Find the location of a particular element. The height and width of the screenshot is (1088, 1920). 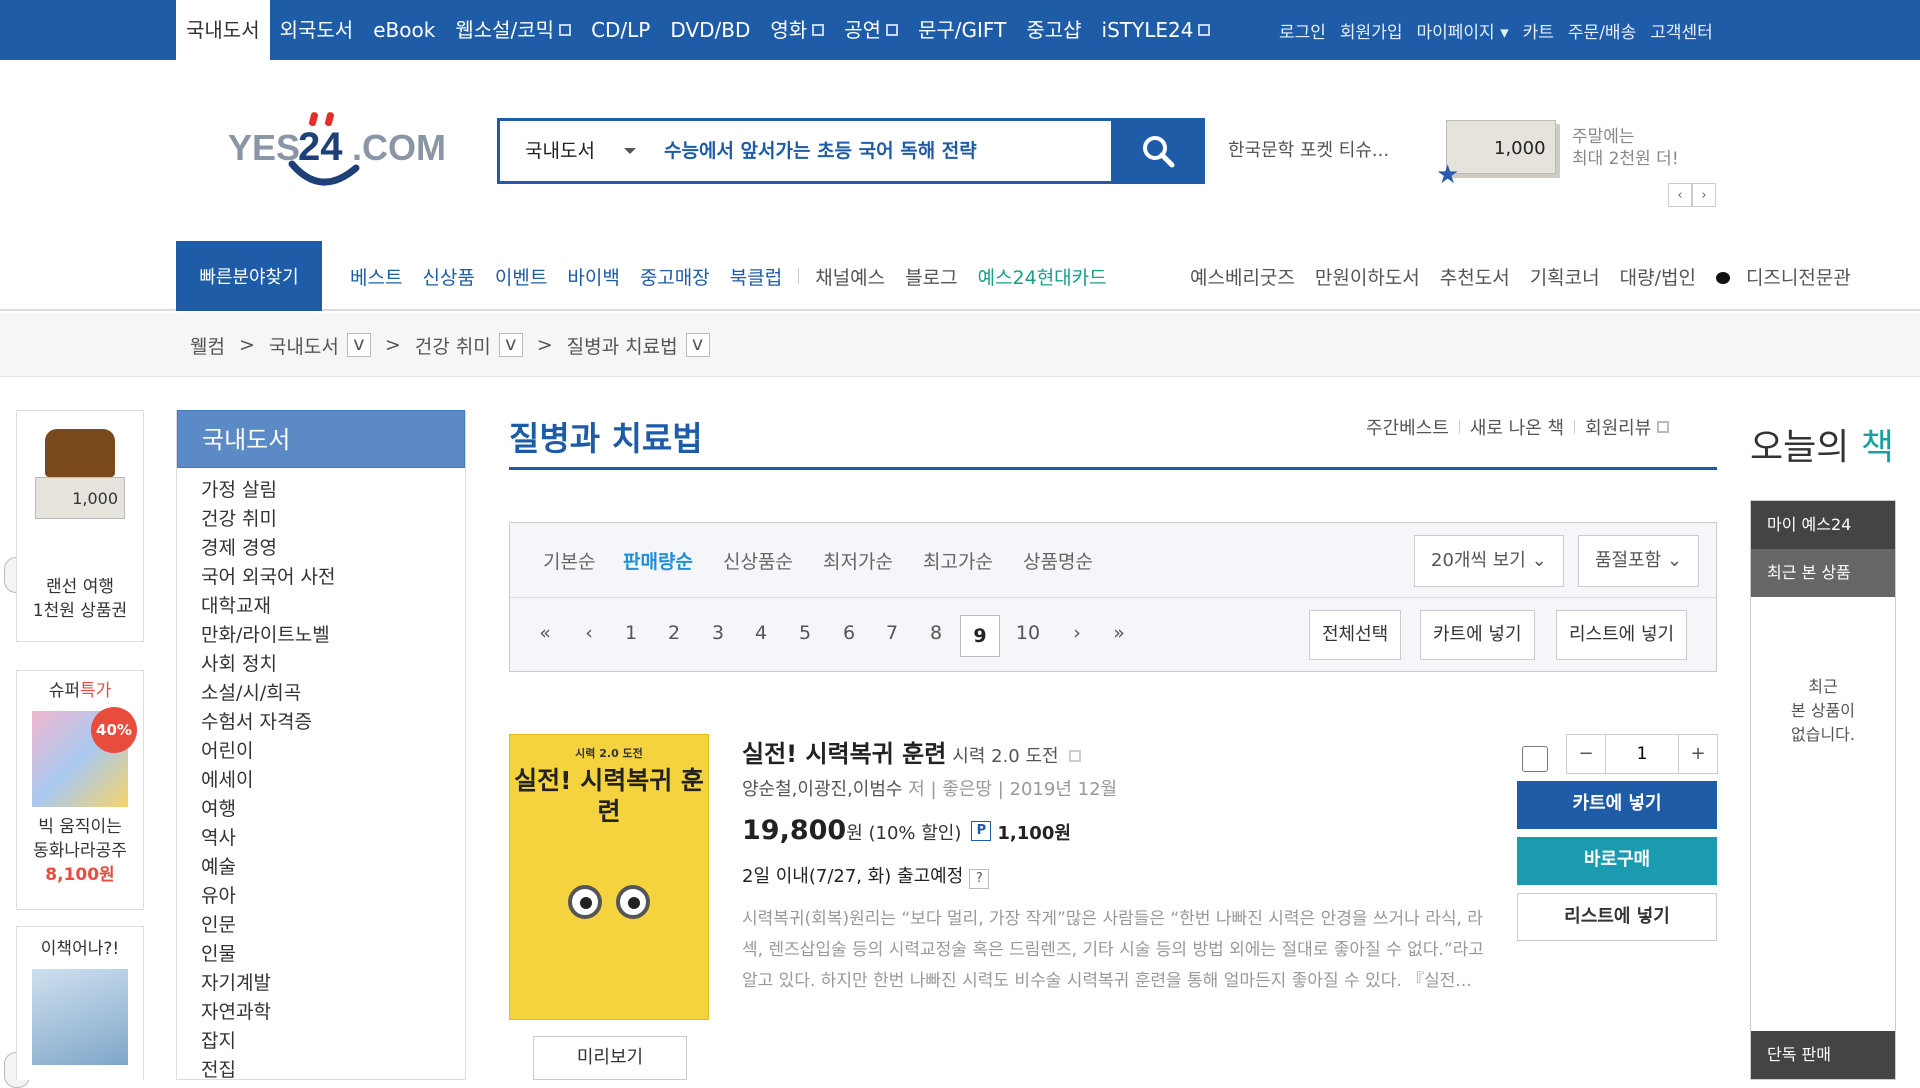

page-link: 6 is located at coordinates (849, 633).